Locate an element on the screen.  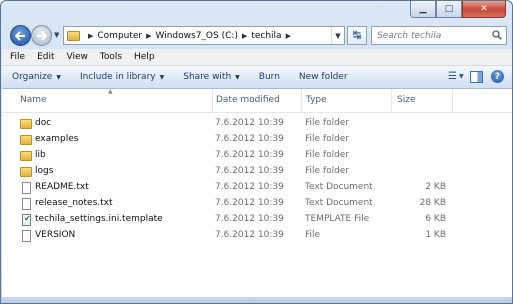
refresh-button: ↹ is located at coordinates (357, 35).